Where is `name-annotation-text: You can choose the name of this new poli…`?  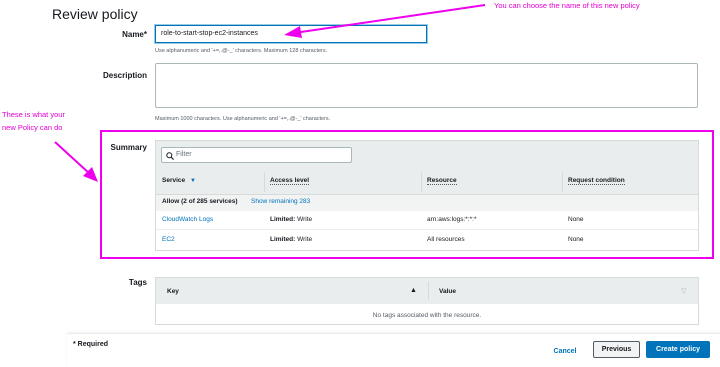
name-annotation-text: You can choose the name of this new poli… is located at coordinates (567, 5).